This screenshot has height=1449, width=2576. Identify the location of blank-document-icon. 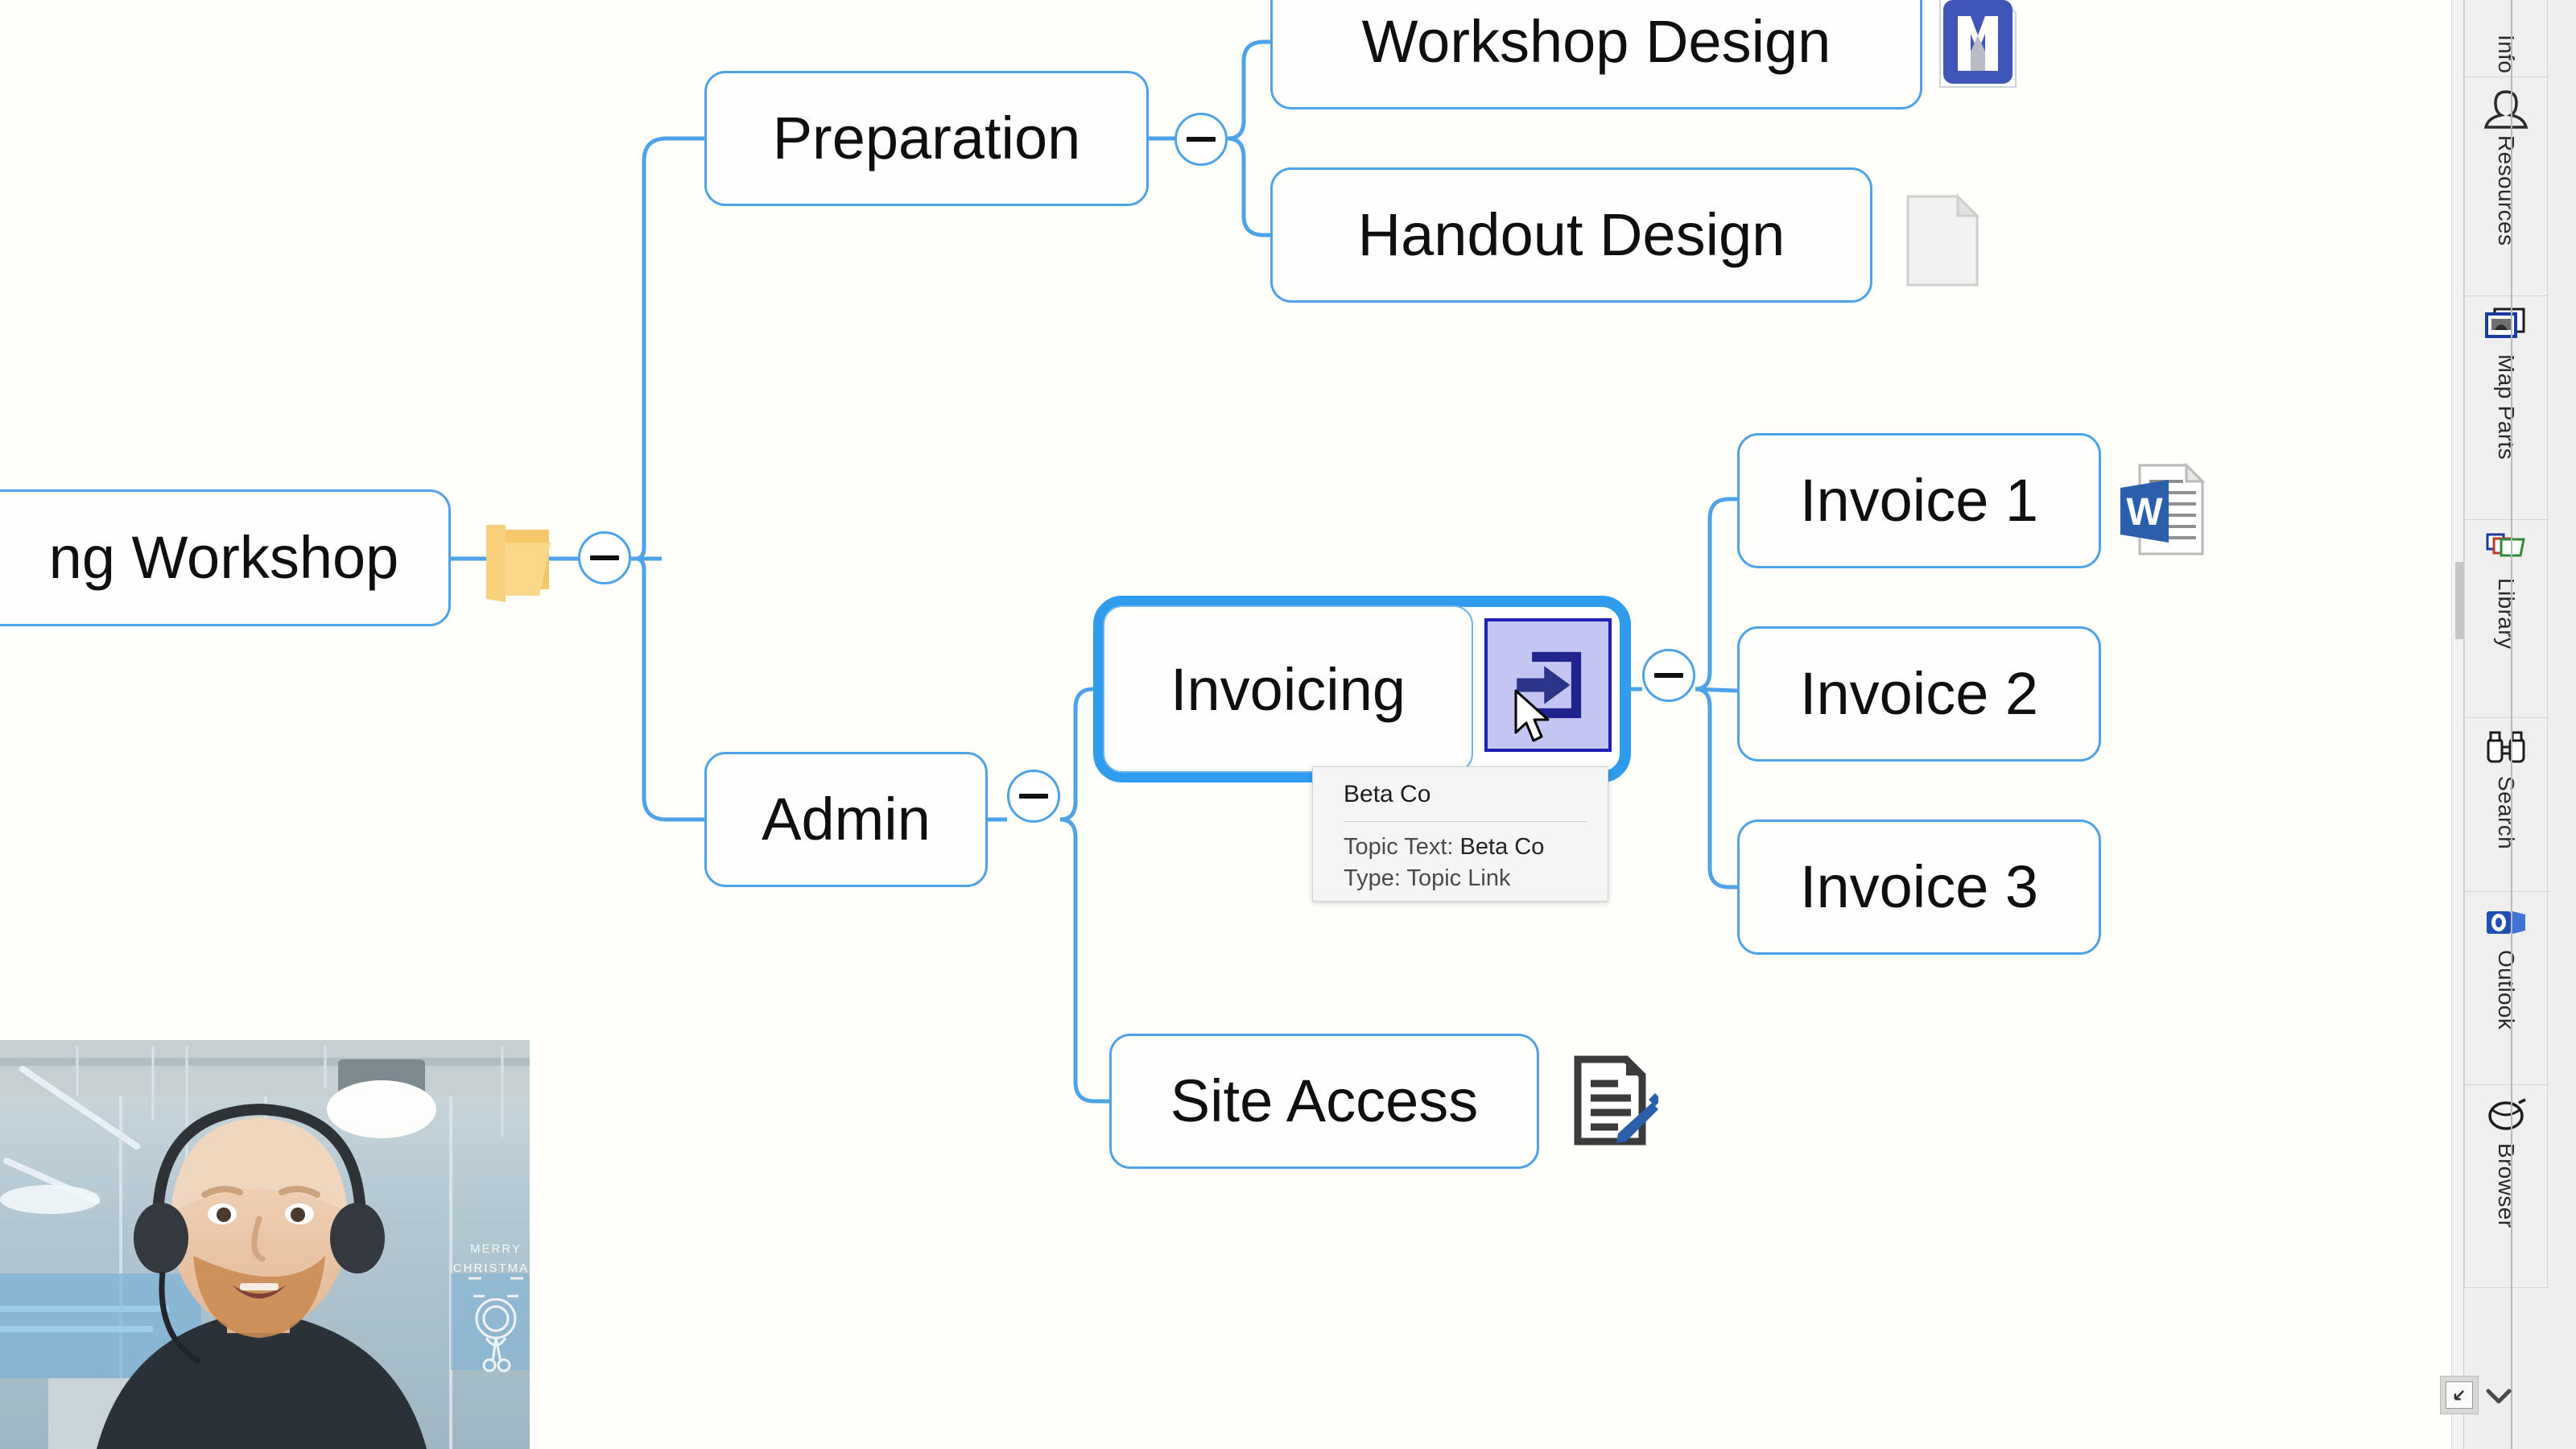
(1942, 241).